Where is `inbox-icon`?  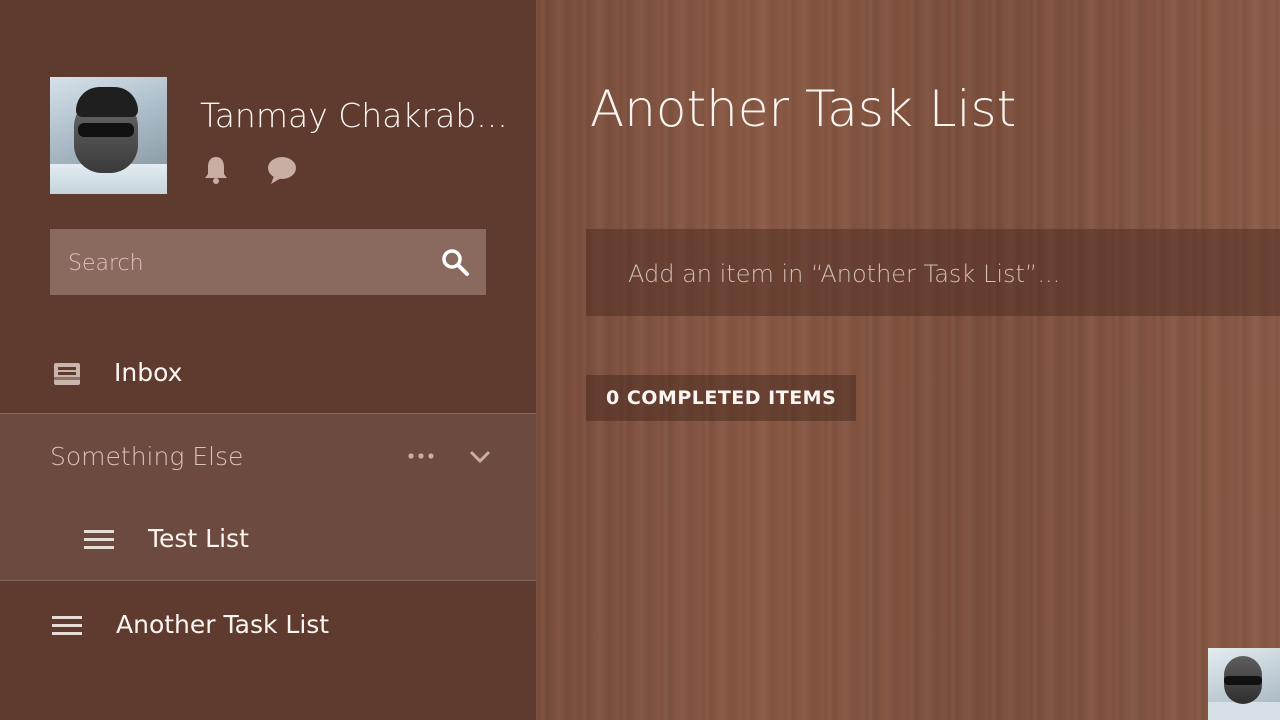
inbox-icon is located at coordinates (67, 374).